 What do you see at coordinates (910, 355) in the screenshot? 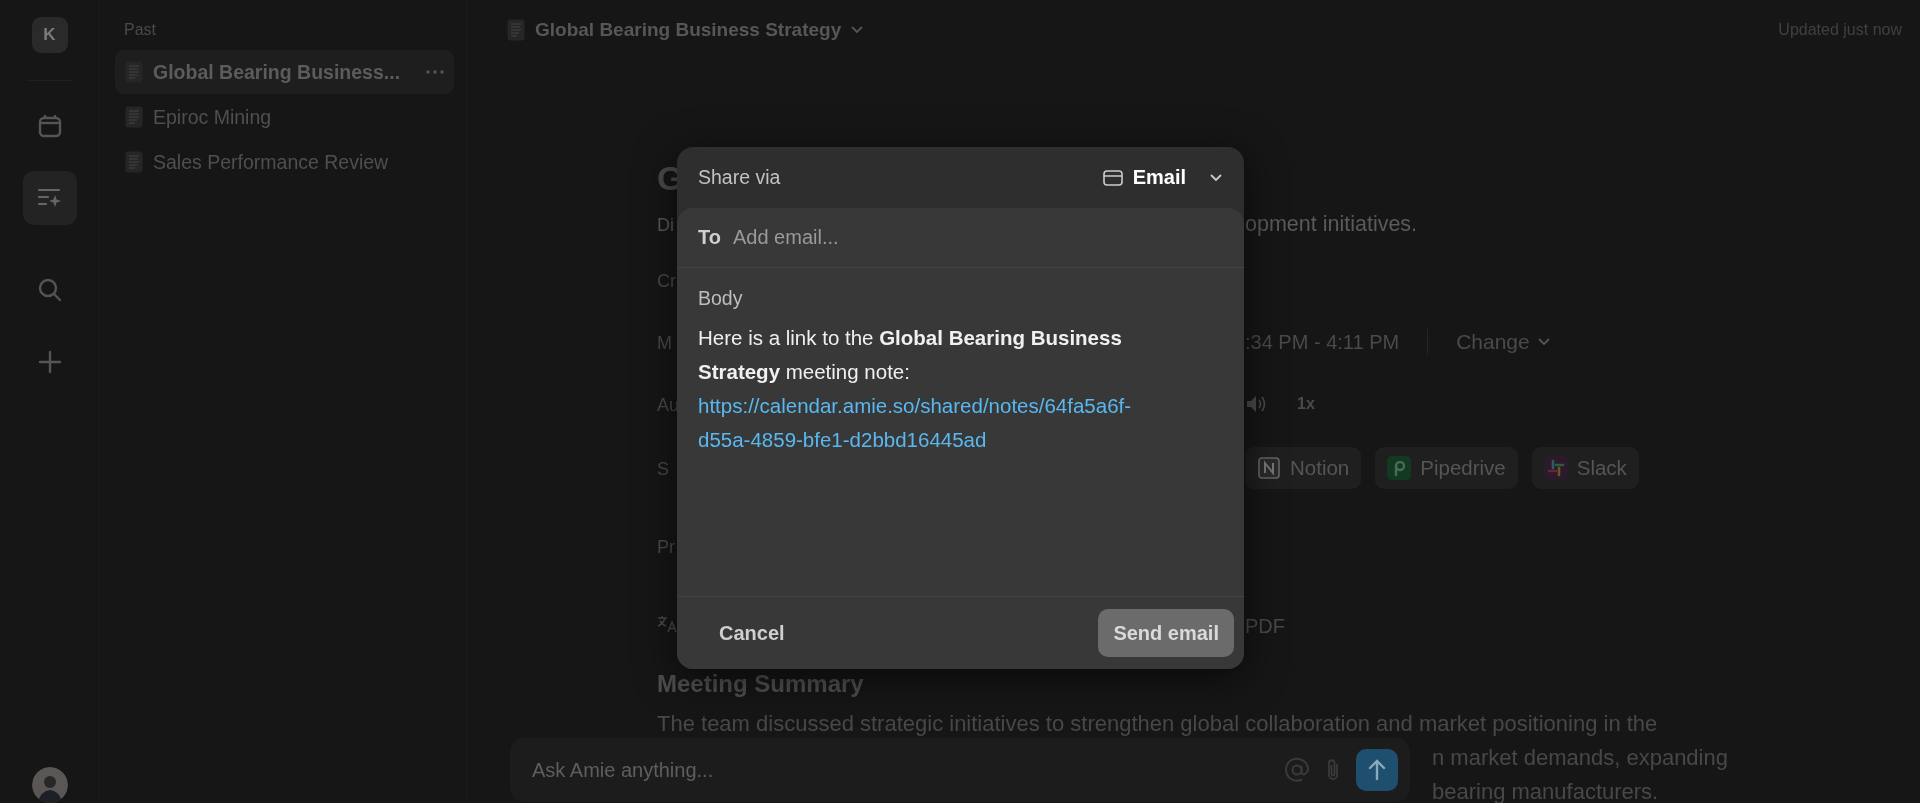
I see `body-text: Here is a link to the Global Bearing Business Strategy meeting note:` at bounding box center [910, 355].